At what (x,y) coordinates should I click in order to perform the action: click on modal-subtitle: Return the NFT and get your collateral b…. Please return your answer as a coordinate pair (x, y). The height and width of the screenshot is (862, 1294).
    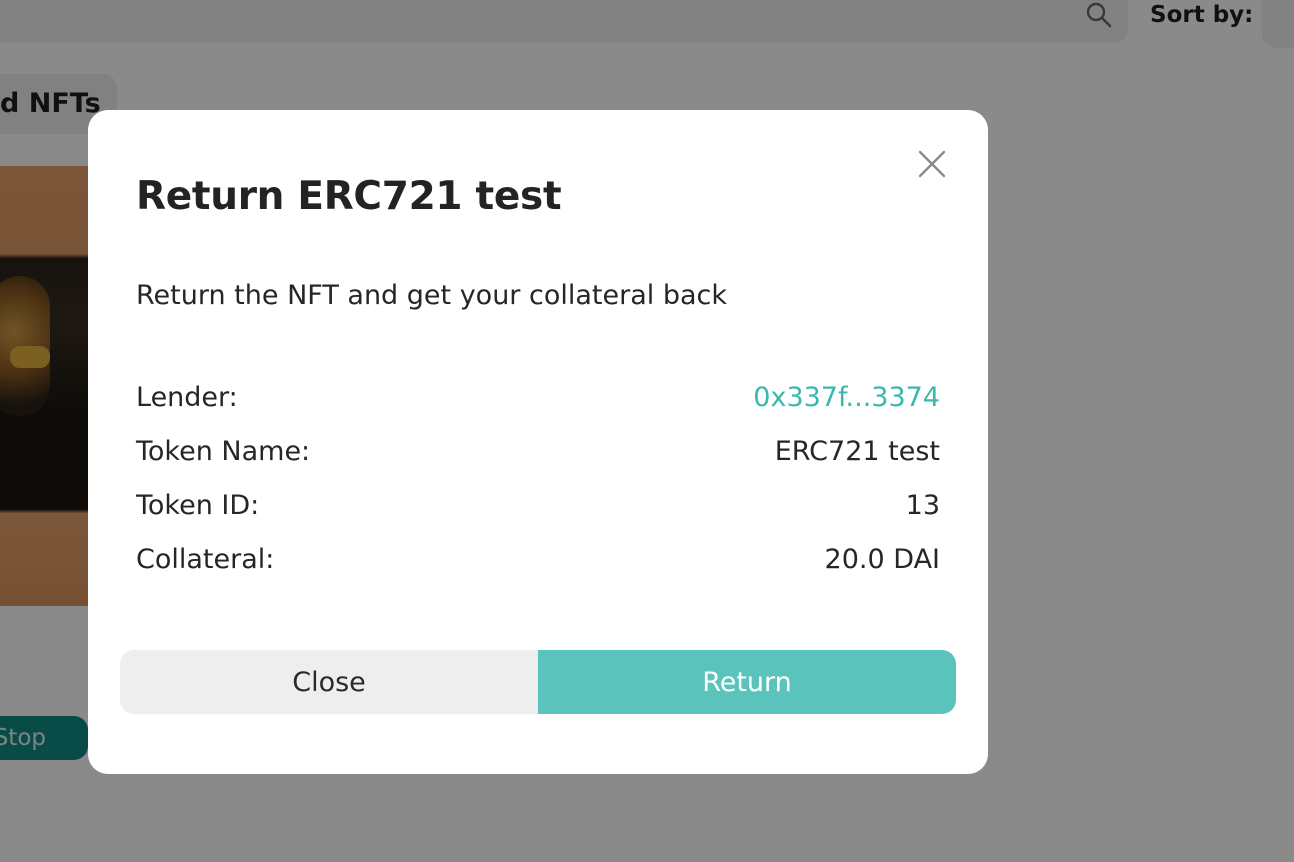
    Looking at the image, I should click on (431, 295).